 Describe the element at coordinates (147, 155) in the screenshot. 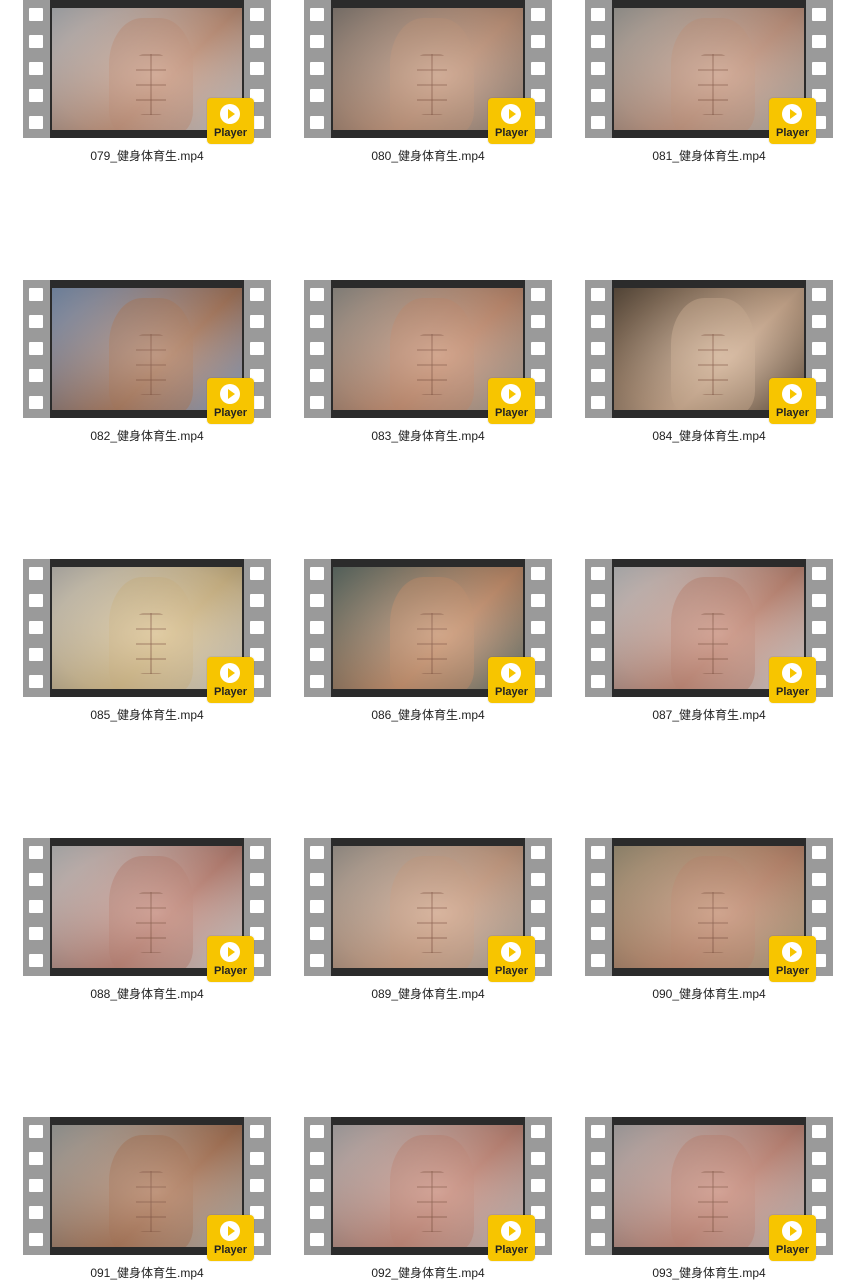

I see `file-name: 079_健身体育生.mp4` at that location.